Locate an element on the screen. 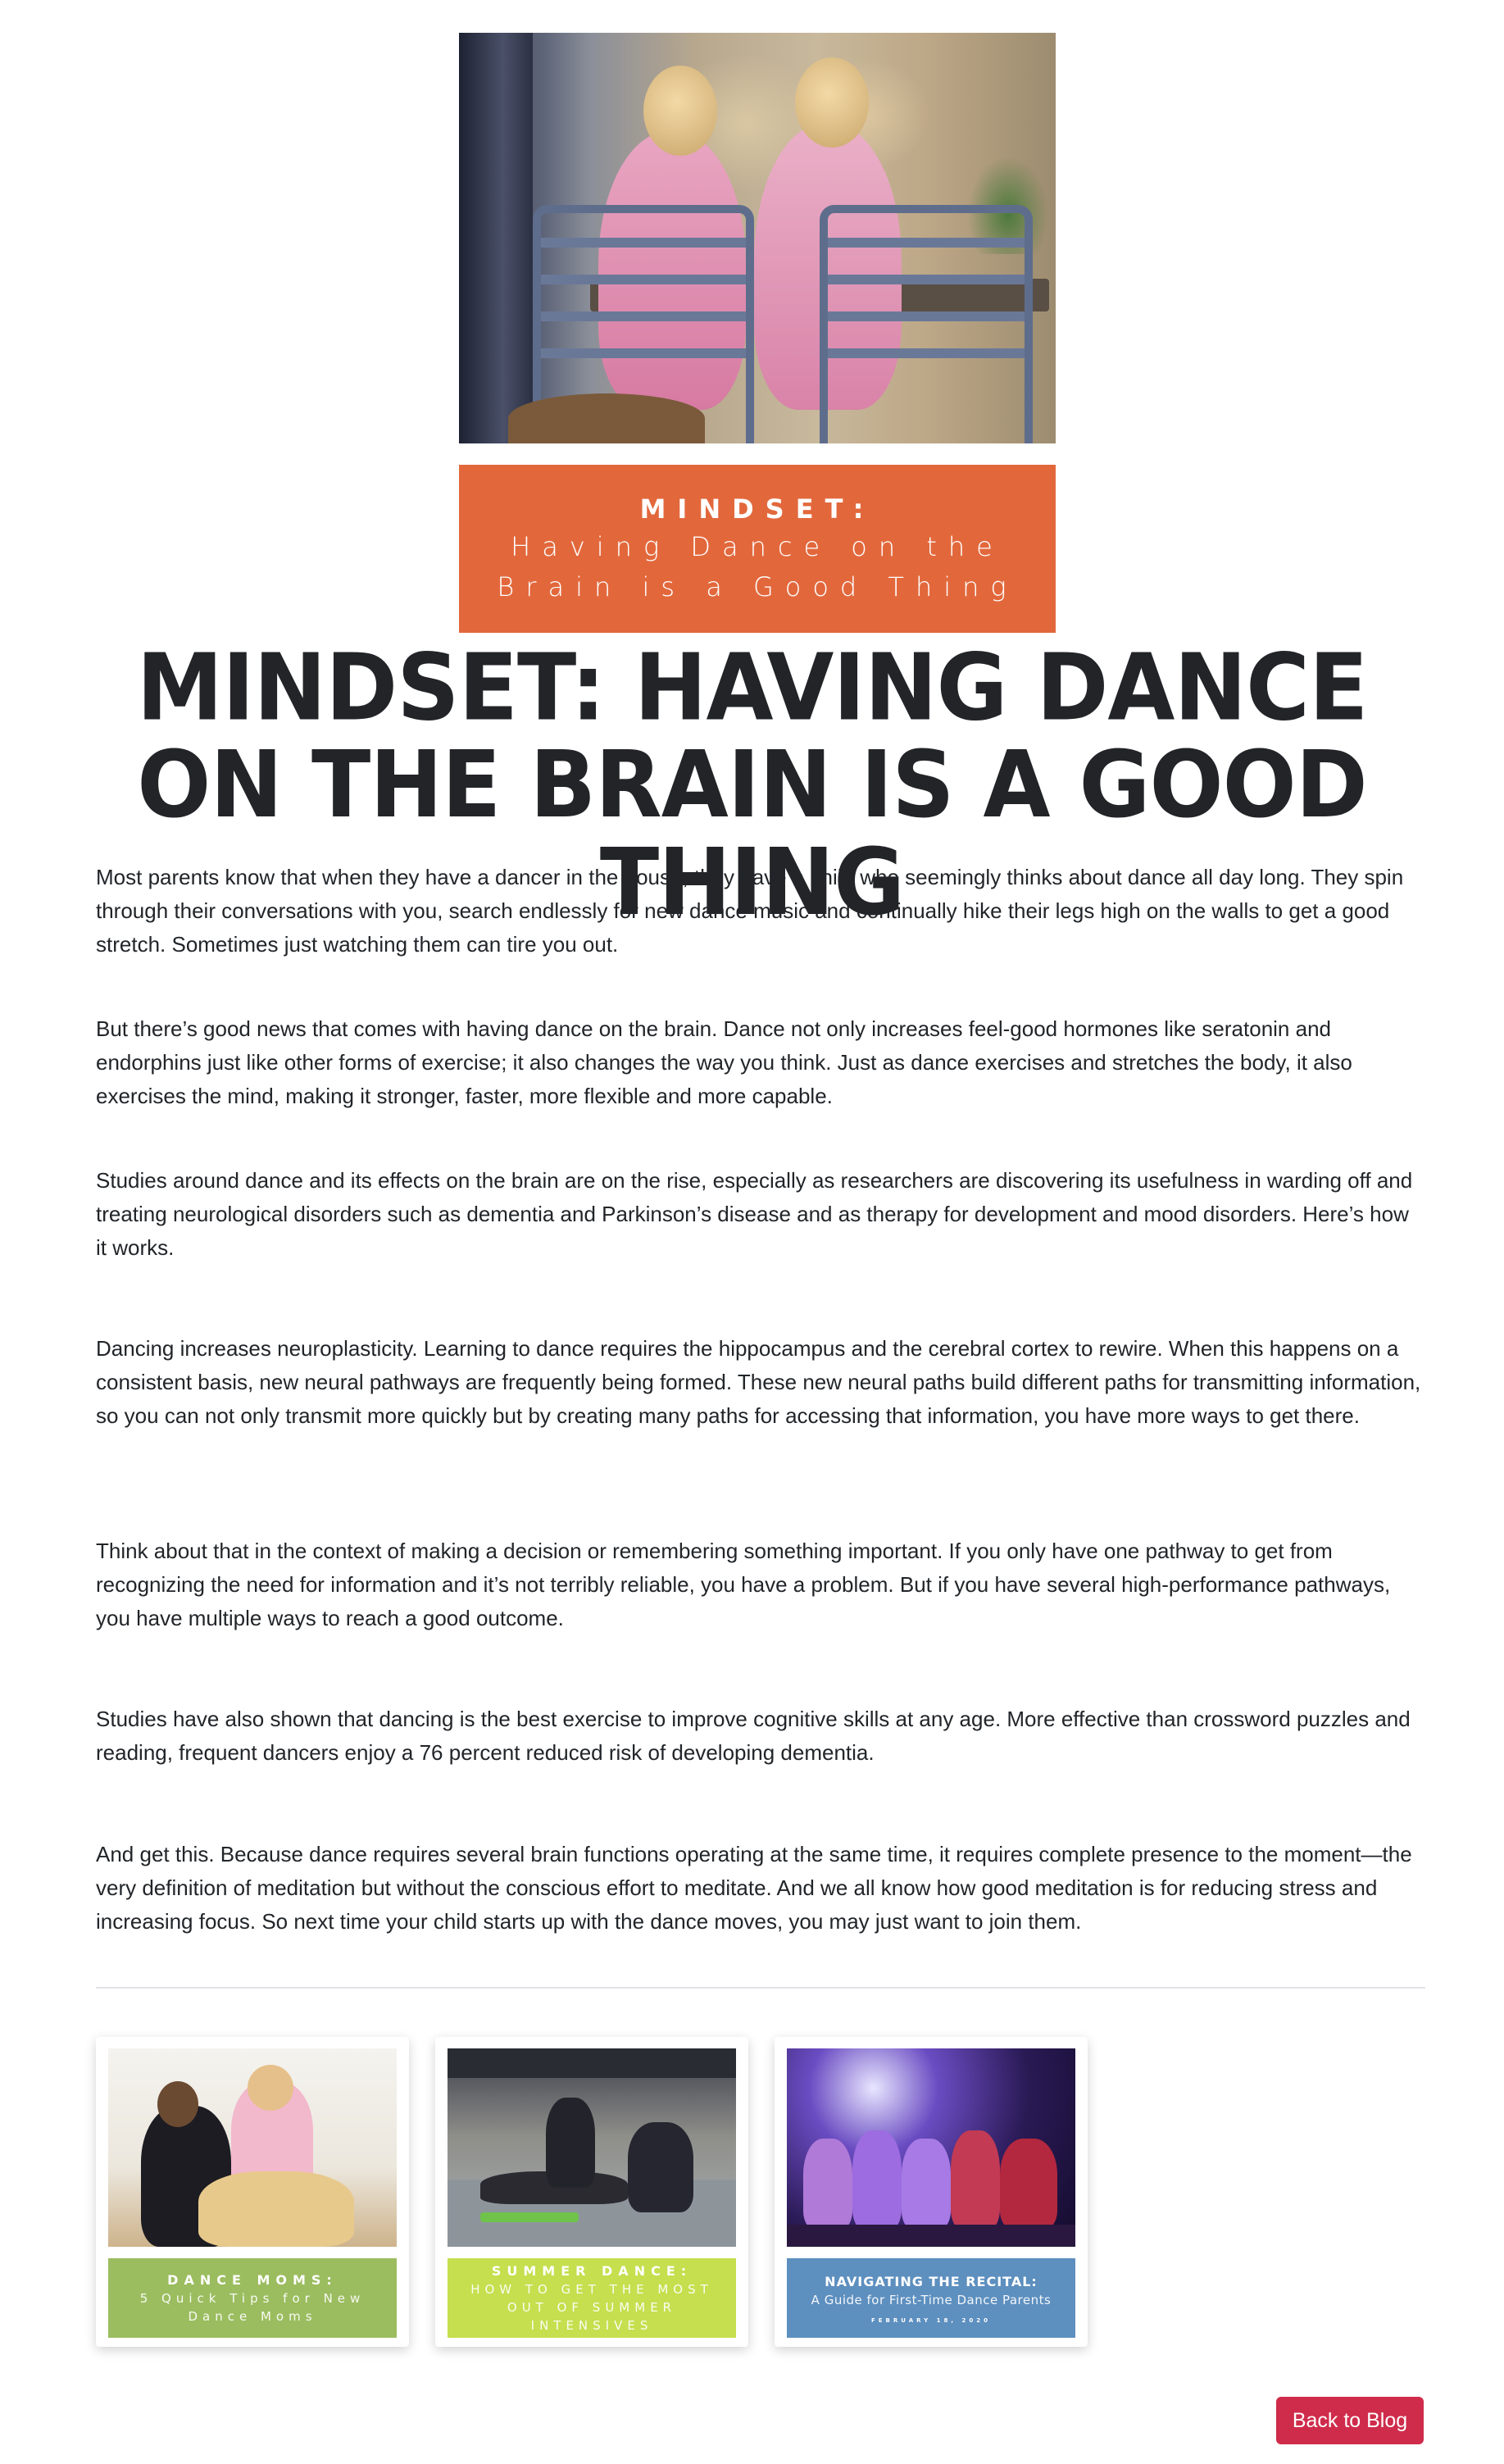 The image size is (1504, 2464). related-post-title: NAVIGATING THE RECITAL: is located at coordinates (931, 2281).